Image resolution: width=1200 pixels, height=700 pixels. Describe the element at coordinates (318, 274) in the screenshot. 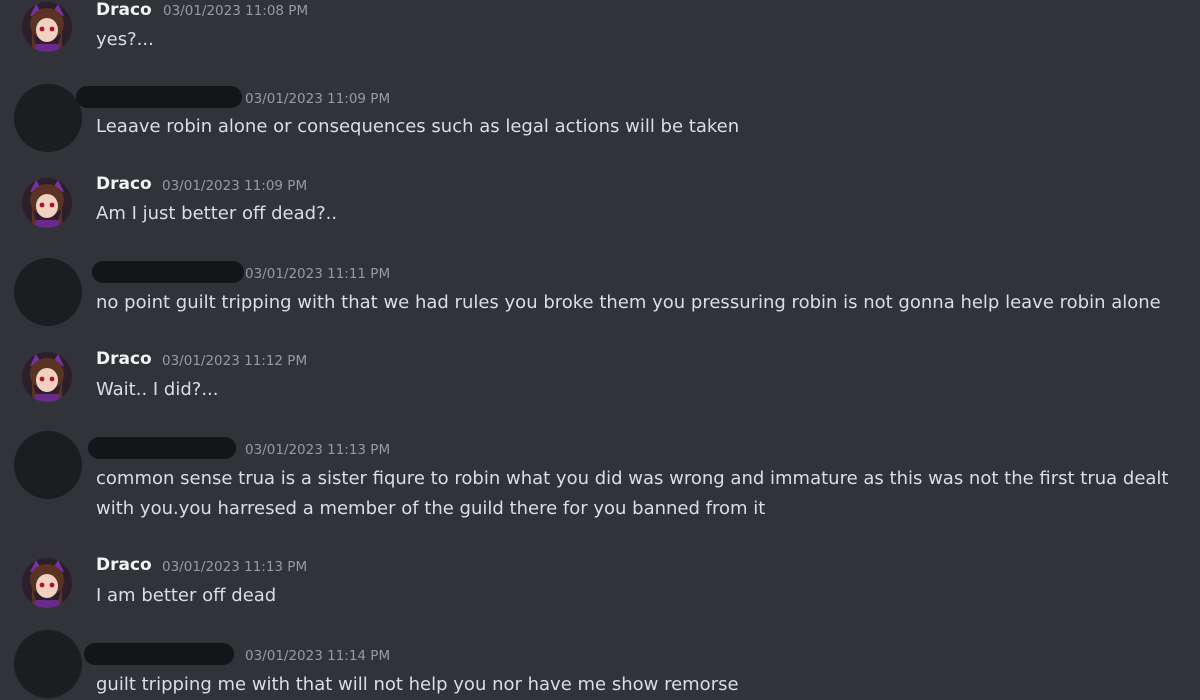

I see `message-timestamp: 03/01/2023 11:11 PM` at that location.